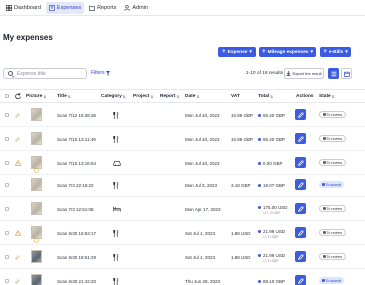  I want to click on status-label: To submit, so click(333, 280).